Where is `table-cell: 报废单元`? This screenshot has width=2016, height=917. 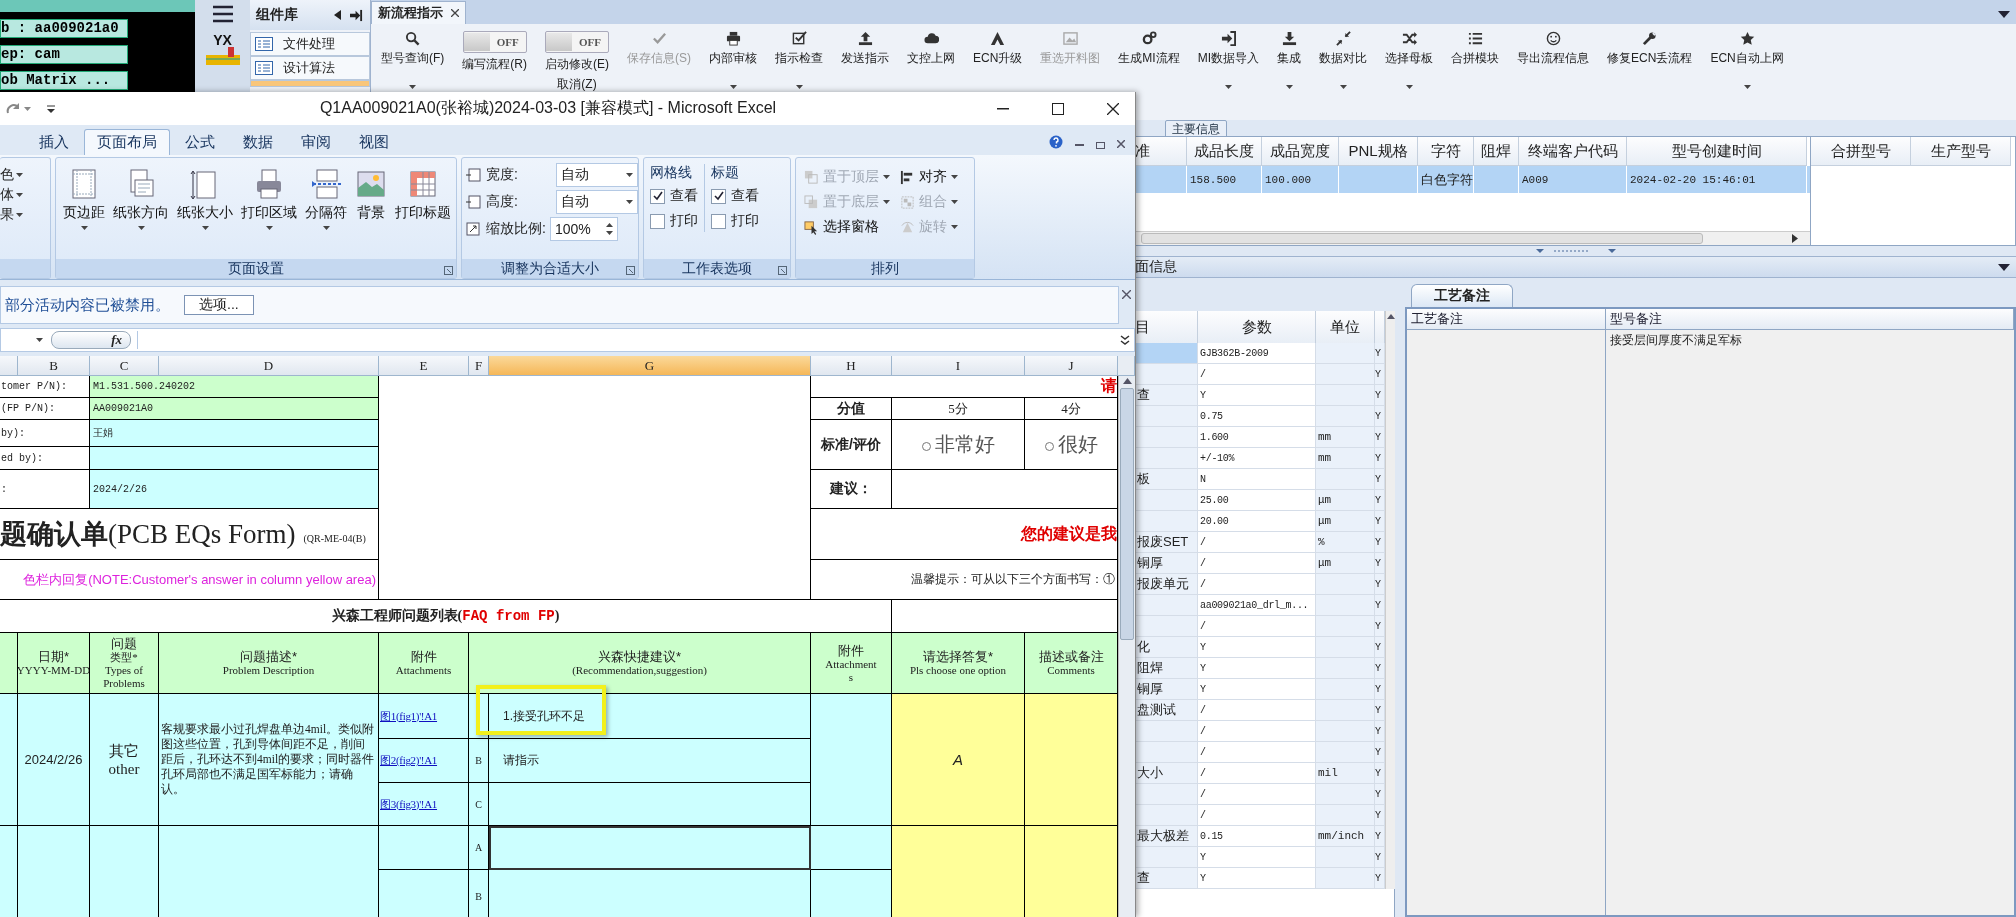
table-cell: 报废单元 is located at coordinates (1166, 584).